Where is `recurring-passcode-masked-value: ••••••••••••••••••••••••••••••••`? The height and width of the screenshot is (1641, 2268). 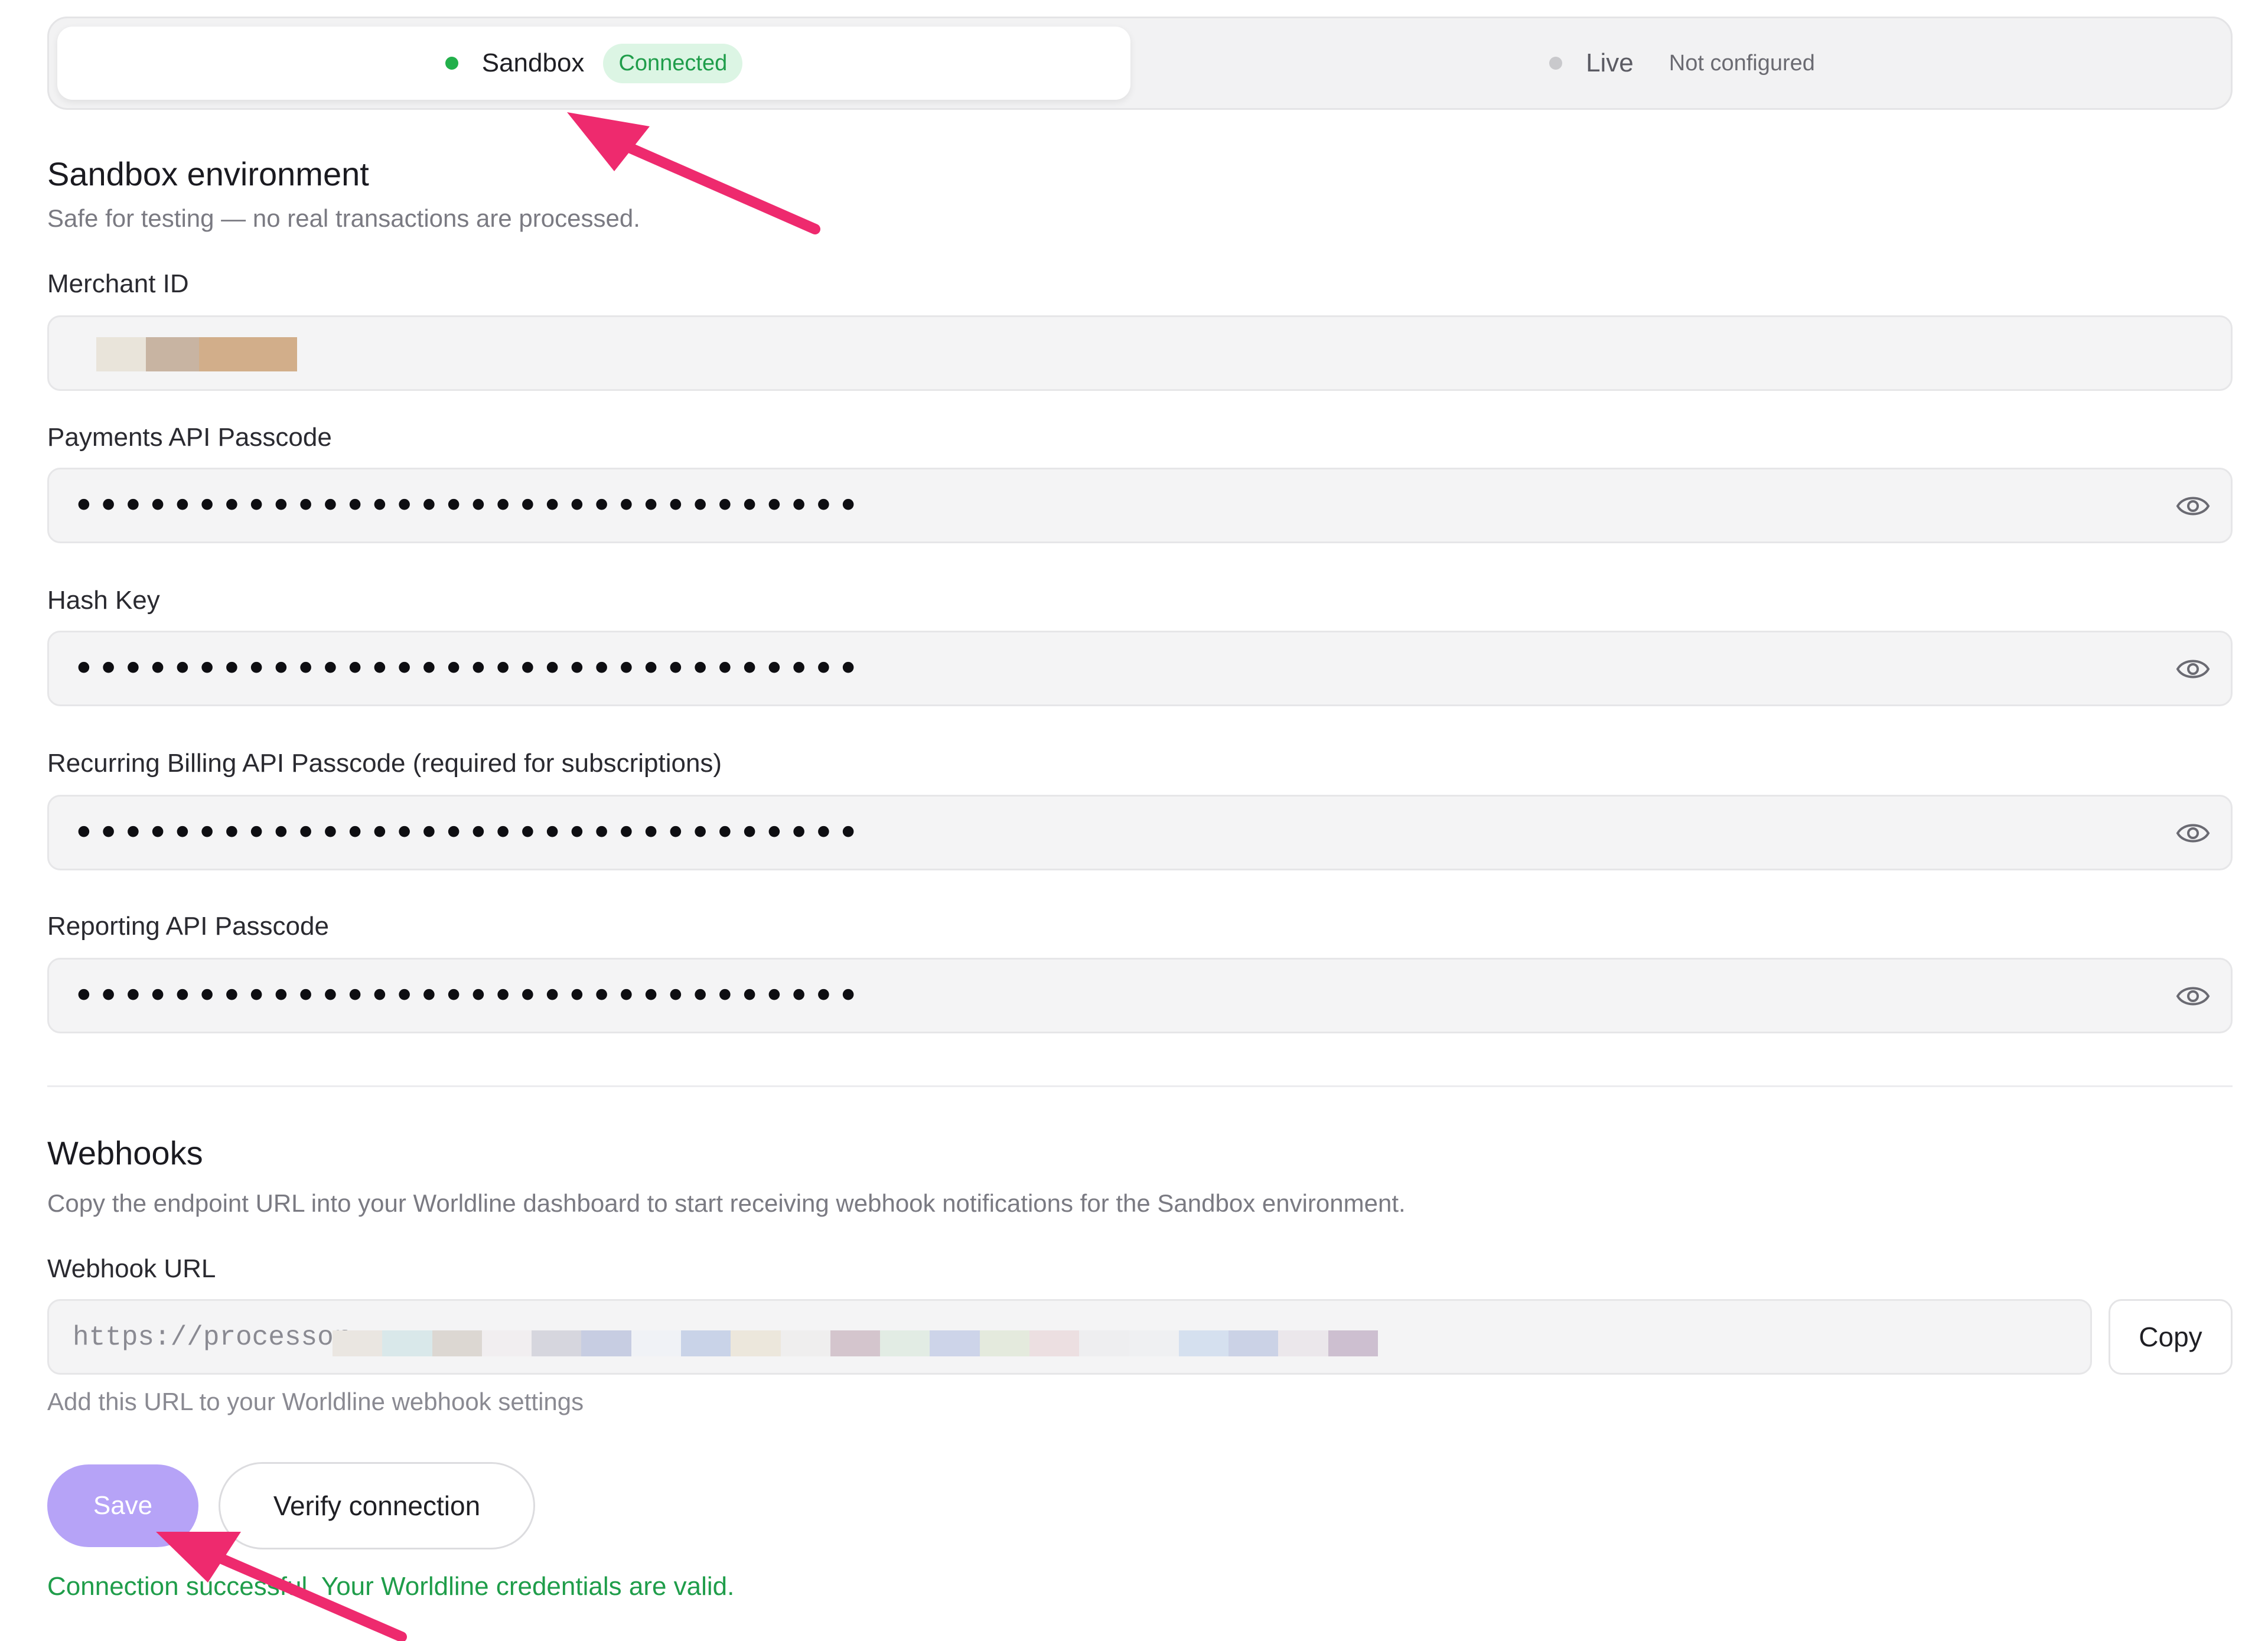 recurring-passcode-masked-value: •••••••••••••••••••••••••••••••• is located at coordinates (467, 833).